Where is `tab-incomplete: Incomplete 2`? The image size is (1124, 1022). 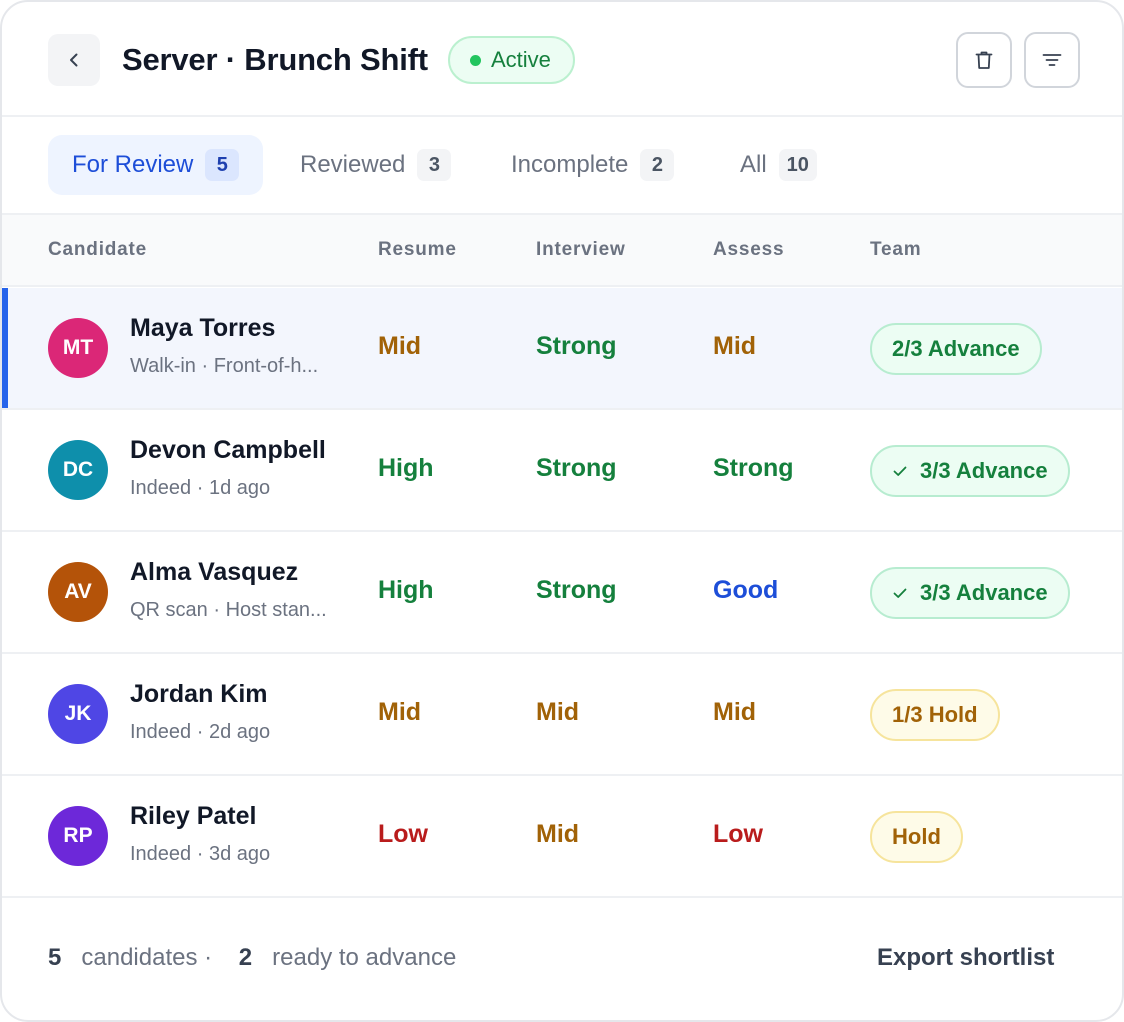
tab-incomplete: Incomplete 2 is located at coordinates (593, 165).